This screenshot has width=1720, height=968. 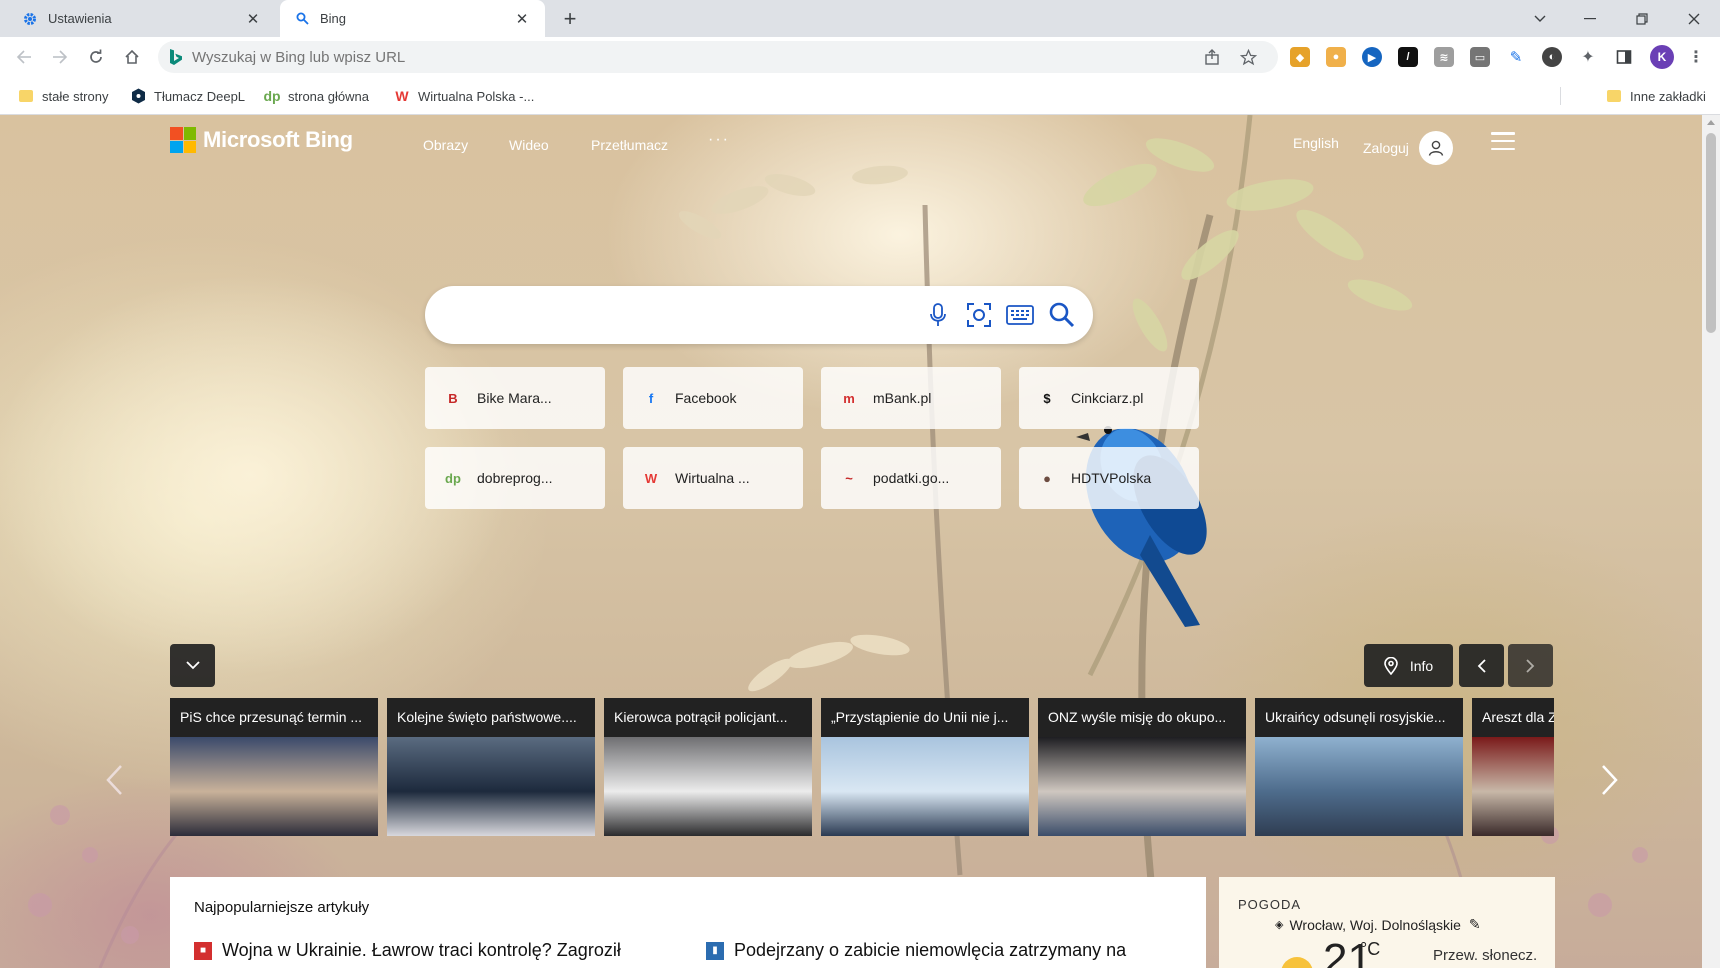 I want to click on address-bar, so click(x=718, y=57).